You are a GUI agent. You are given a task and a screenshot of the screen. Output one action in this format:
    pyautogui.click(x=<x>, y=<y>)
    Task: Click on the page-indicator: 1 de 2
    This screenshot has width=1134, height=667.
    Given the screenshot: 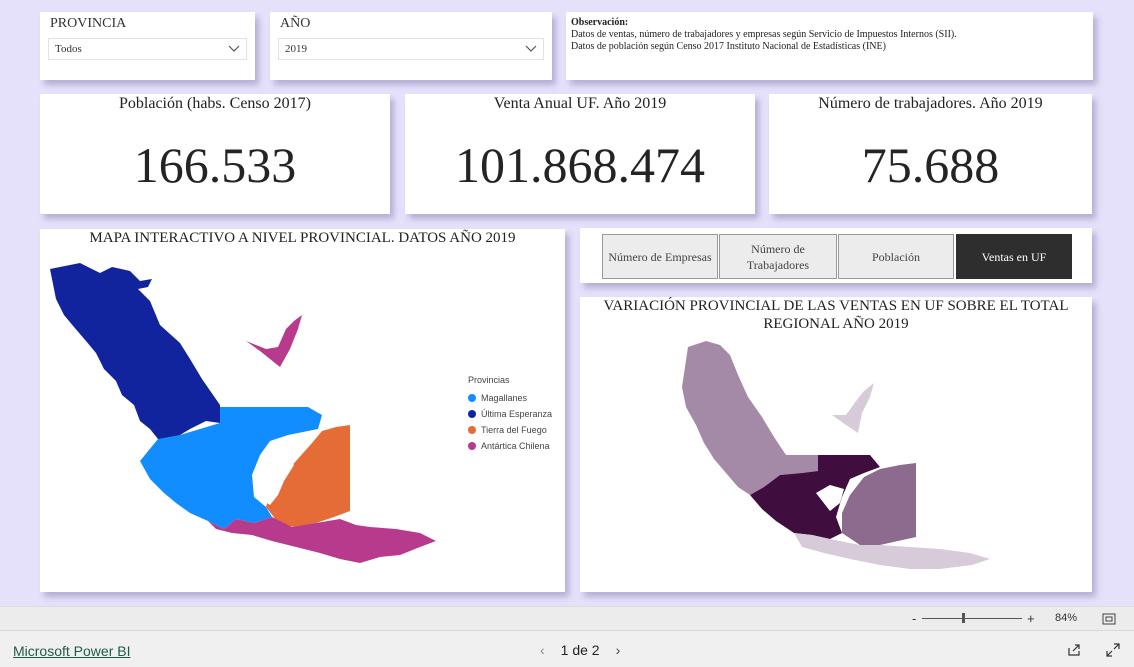 What is the action you would take?
    pyautogui.click(x=580, y=650)
    